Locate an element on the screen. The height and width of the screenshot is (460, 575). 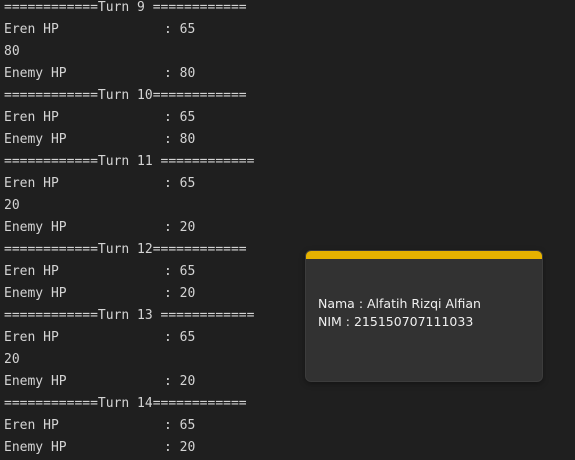
turn-header-line: ============Turn 12============ is located at coordinates (125, 249).